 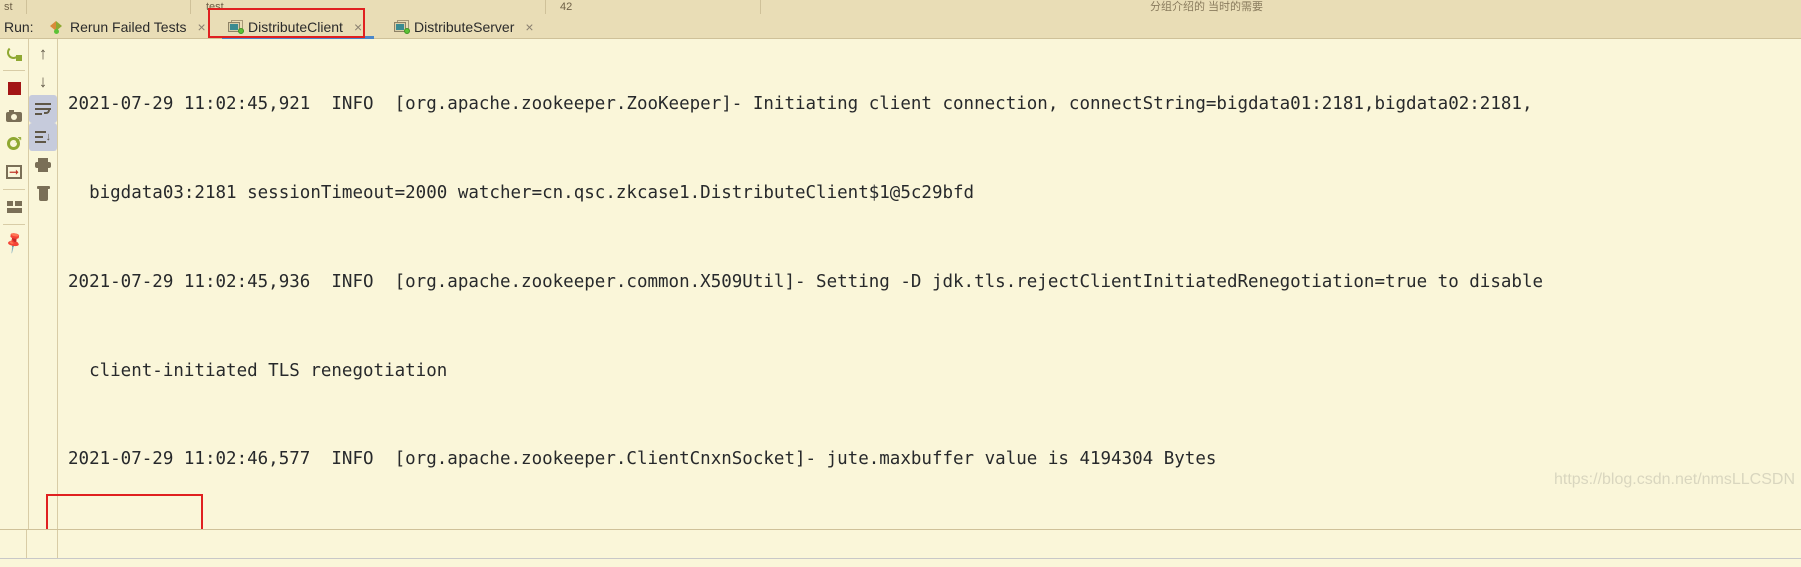 I want to click on console-actions-toolbar: ↑ ↓ ↓, so click(x=42, y=284).